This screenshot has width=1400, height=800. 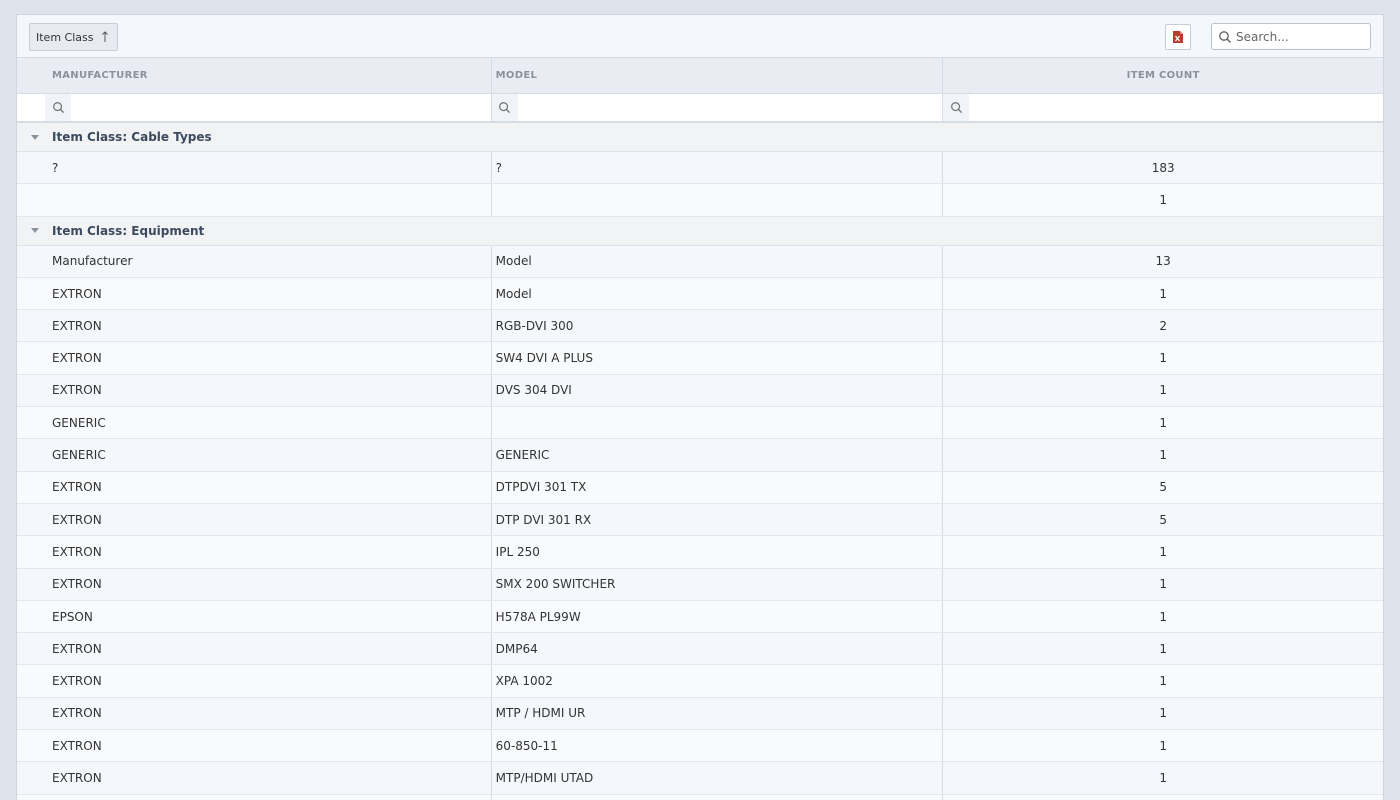 I want to click on cell-item-count: 2, so click(x=1163, y=325).